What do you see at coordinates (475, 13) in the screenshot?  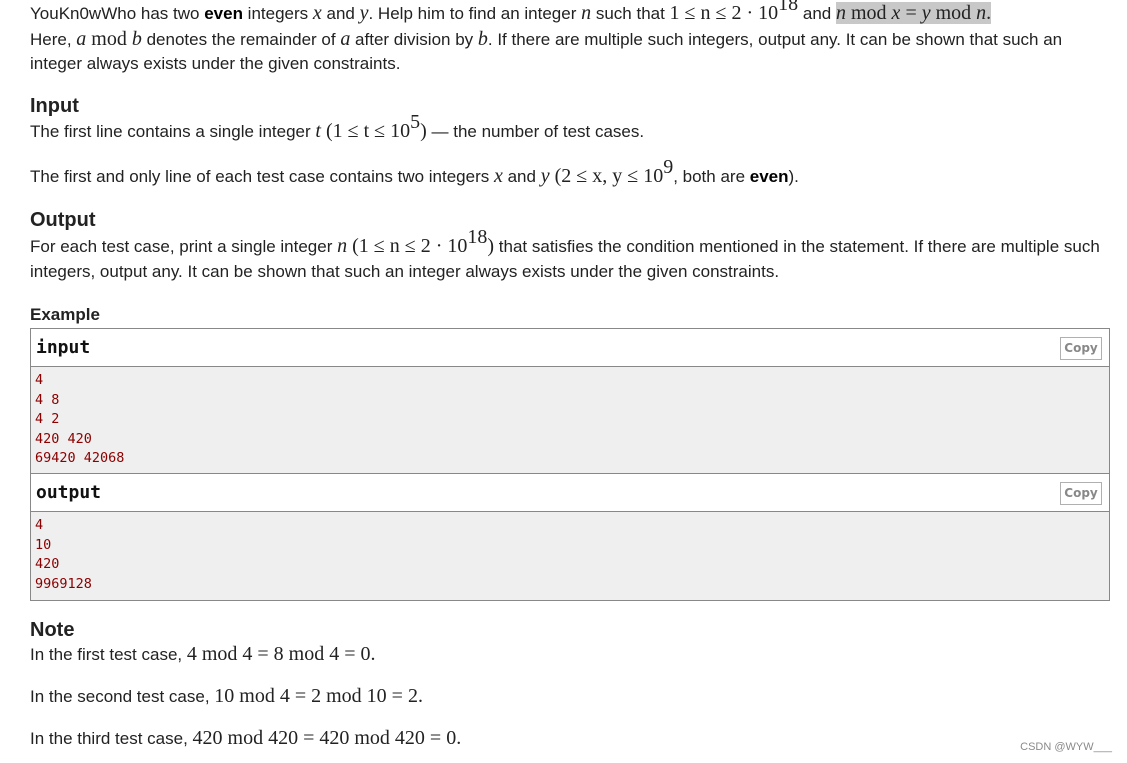 I see `text: . Help him to find an integer` at bounding box center [475, 13].